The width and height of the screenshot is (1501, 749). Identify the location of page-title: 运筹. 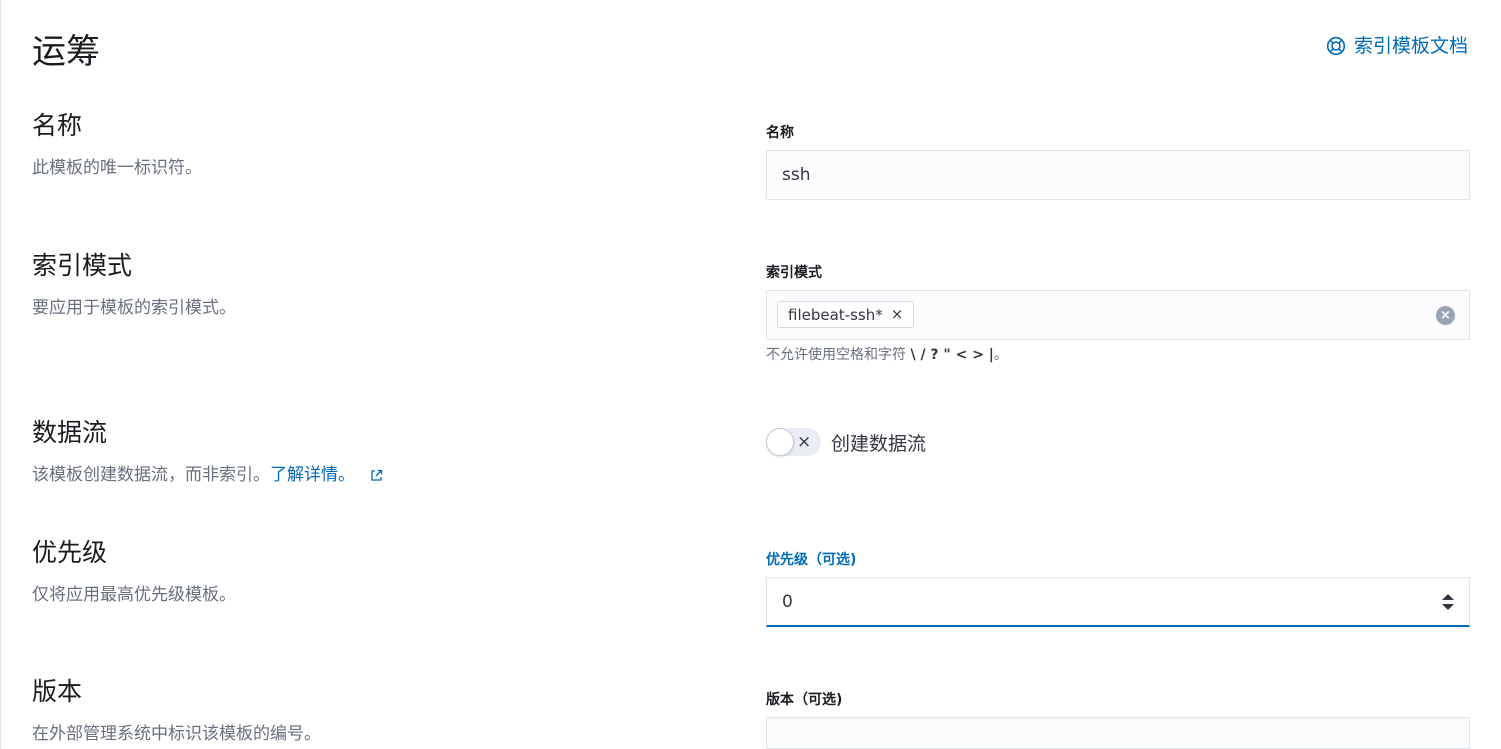
(66, 52).